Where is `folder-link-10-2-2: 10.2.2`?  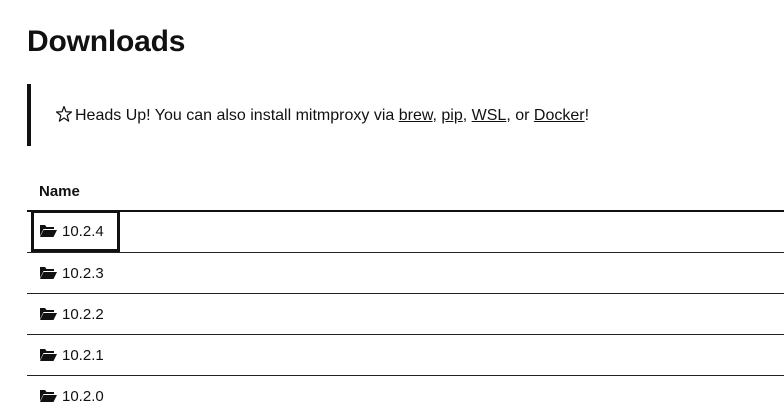
folder-link-10-2-2: 10.2.2 is located at coordinates (71, 314).